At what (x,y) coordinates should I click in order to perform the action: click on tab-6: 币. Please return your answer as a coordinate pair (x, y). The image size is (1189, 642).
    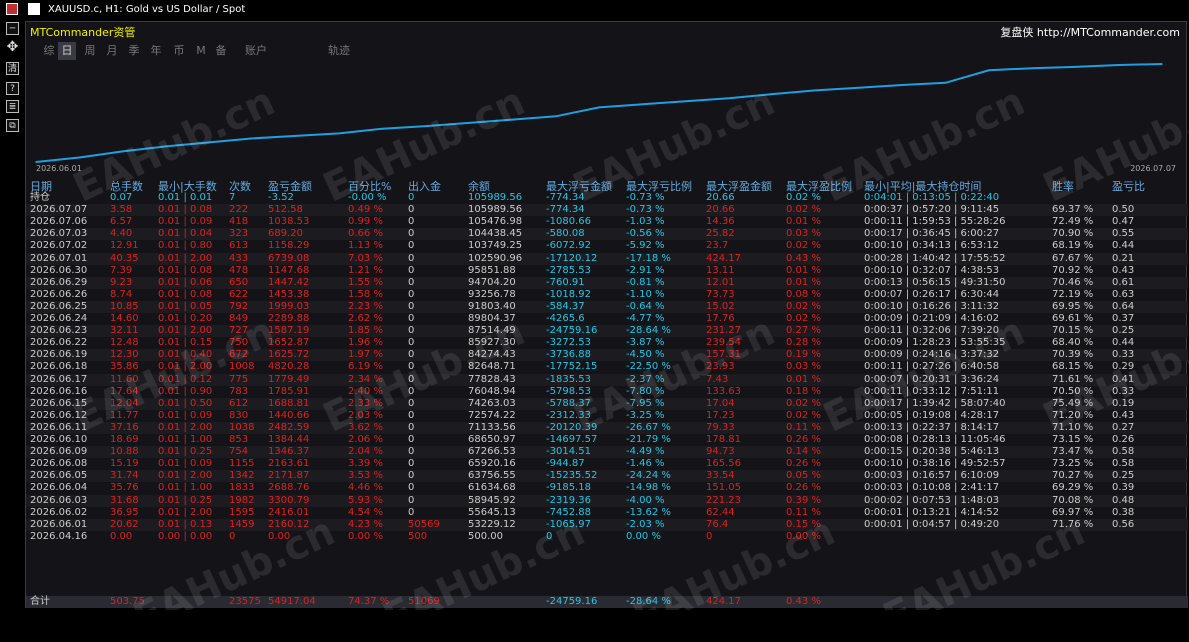
    Looking at the image, I should click on (179, 51).